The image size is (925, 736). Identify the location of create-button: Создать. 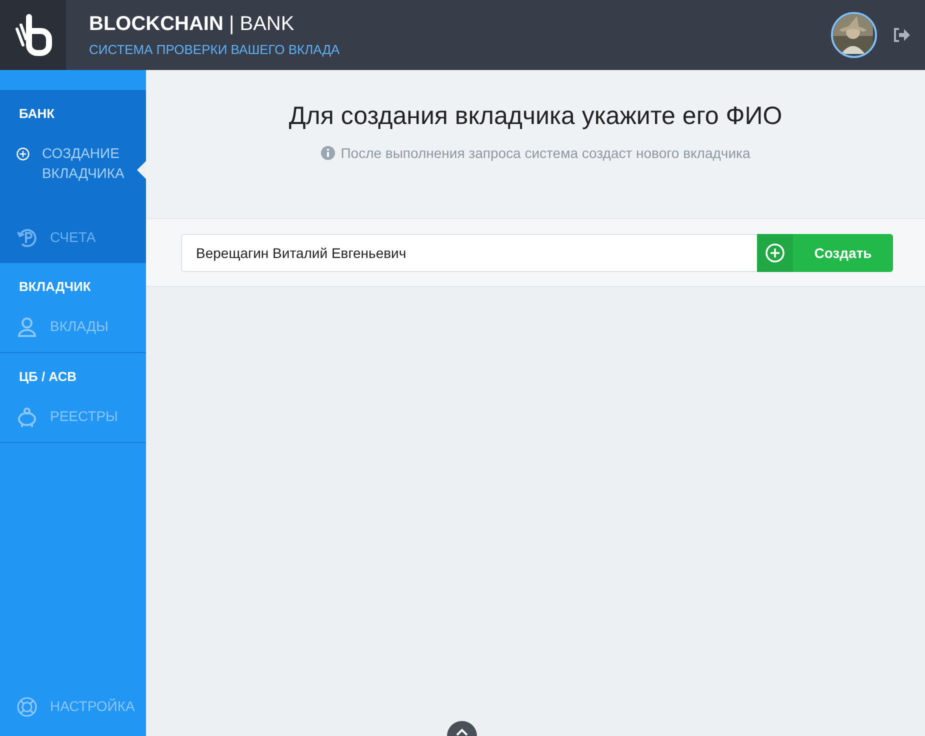
(825, 253).